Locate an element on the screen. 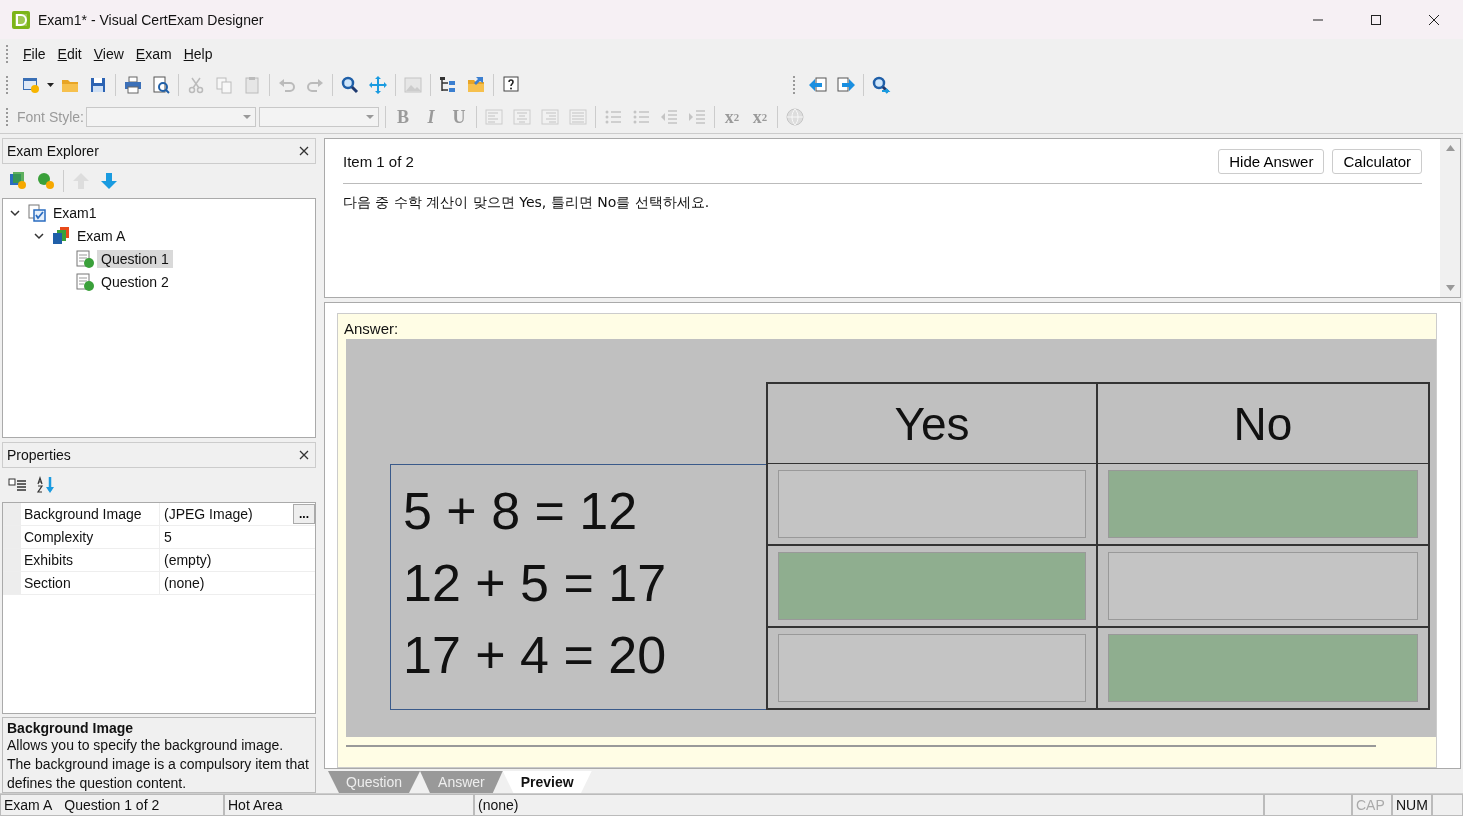 Image resolution: width=1463 pixels, height=816 pixels. menu-item: Exam is located at coordinates (153, 54).